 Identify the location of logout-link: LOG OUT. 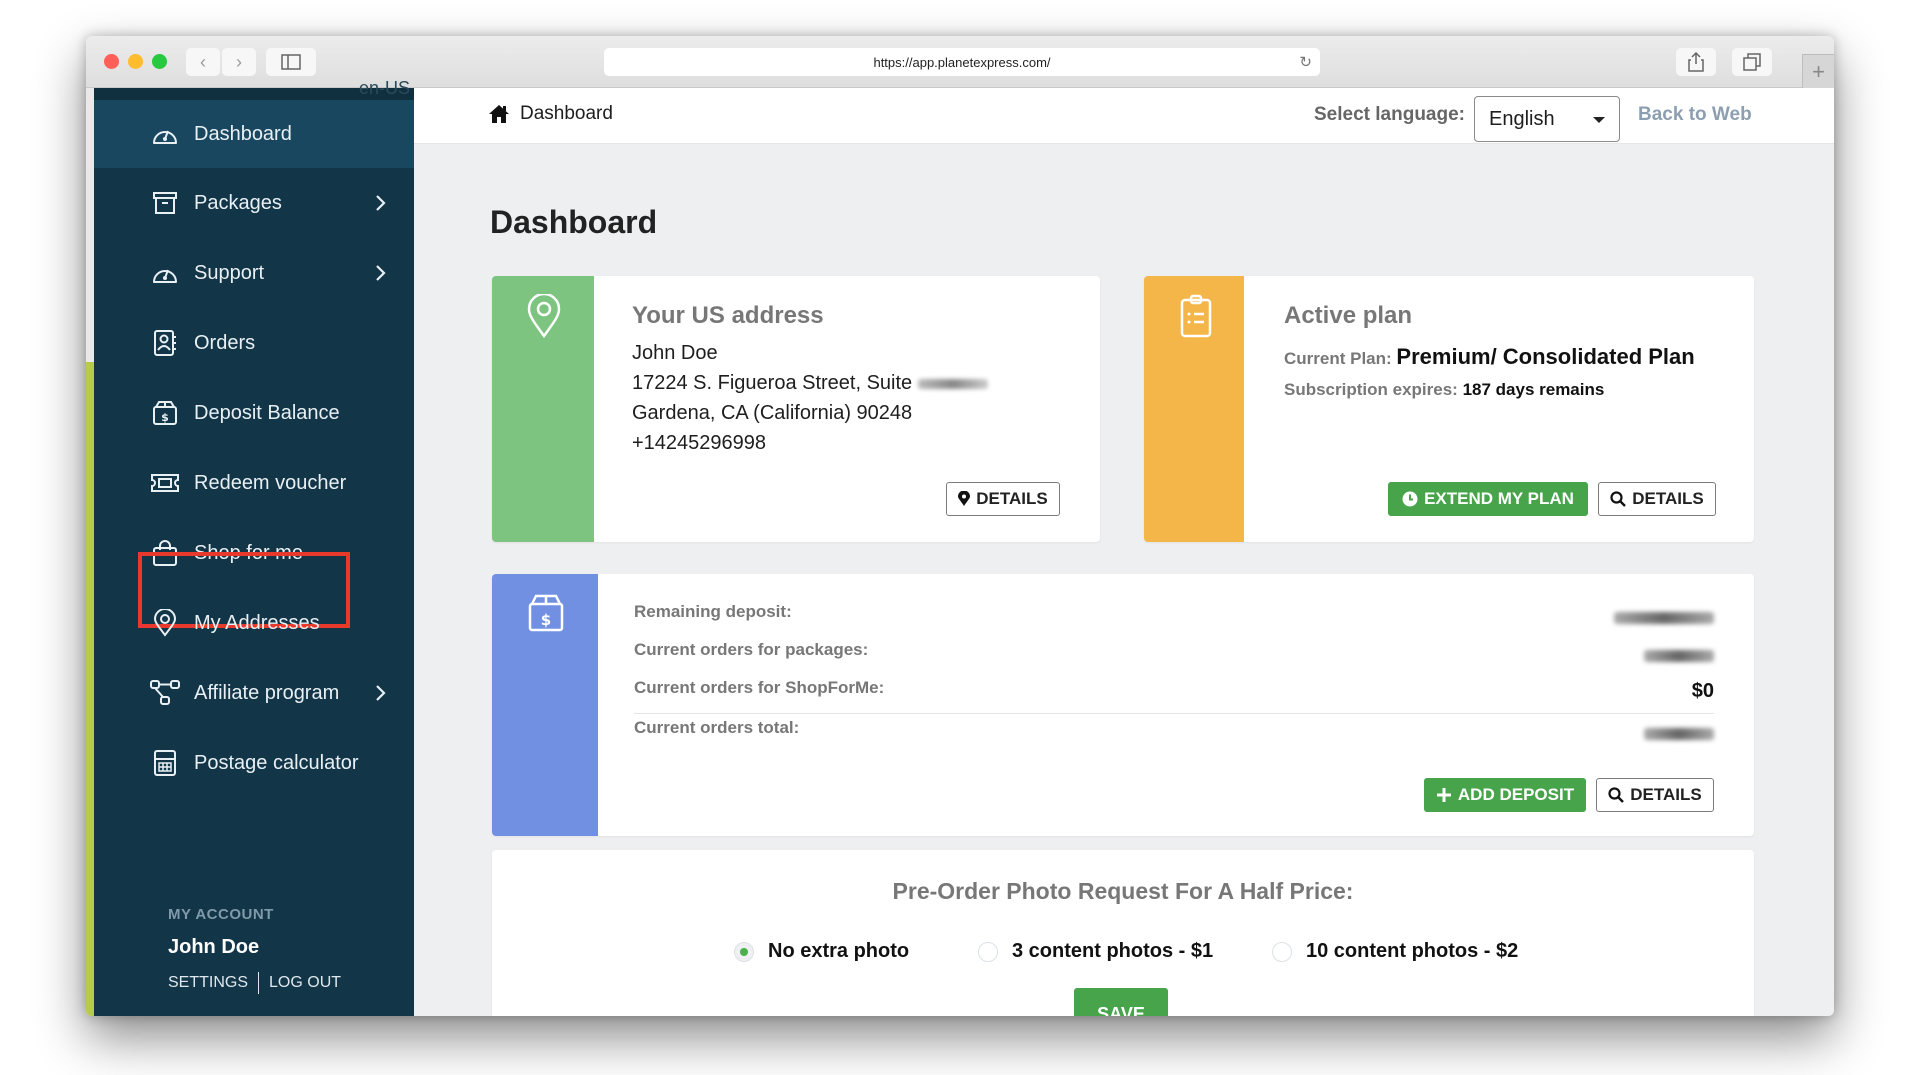
(305, 983).